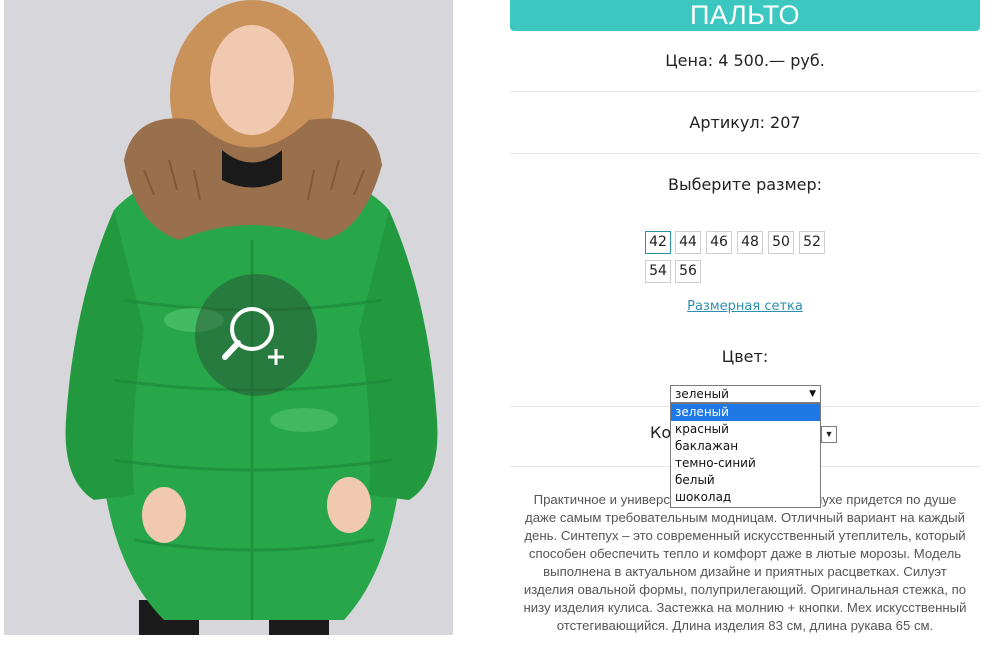 The height and width of the screenshot is (655, 998). I want to click on color-select: зеленый ▼, so click(745, 394).